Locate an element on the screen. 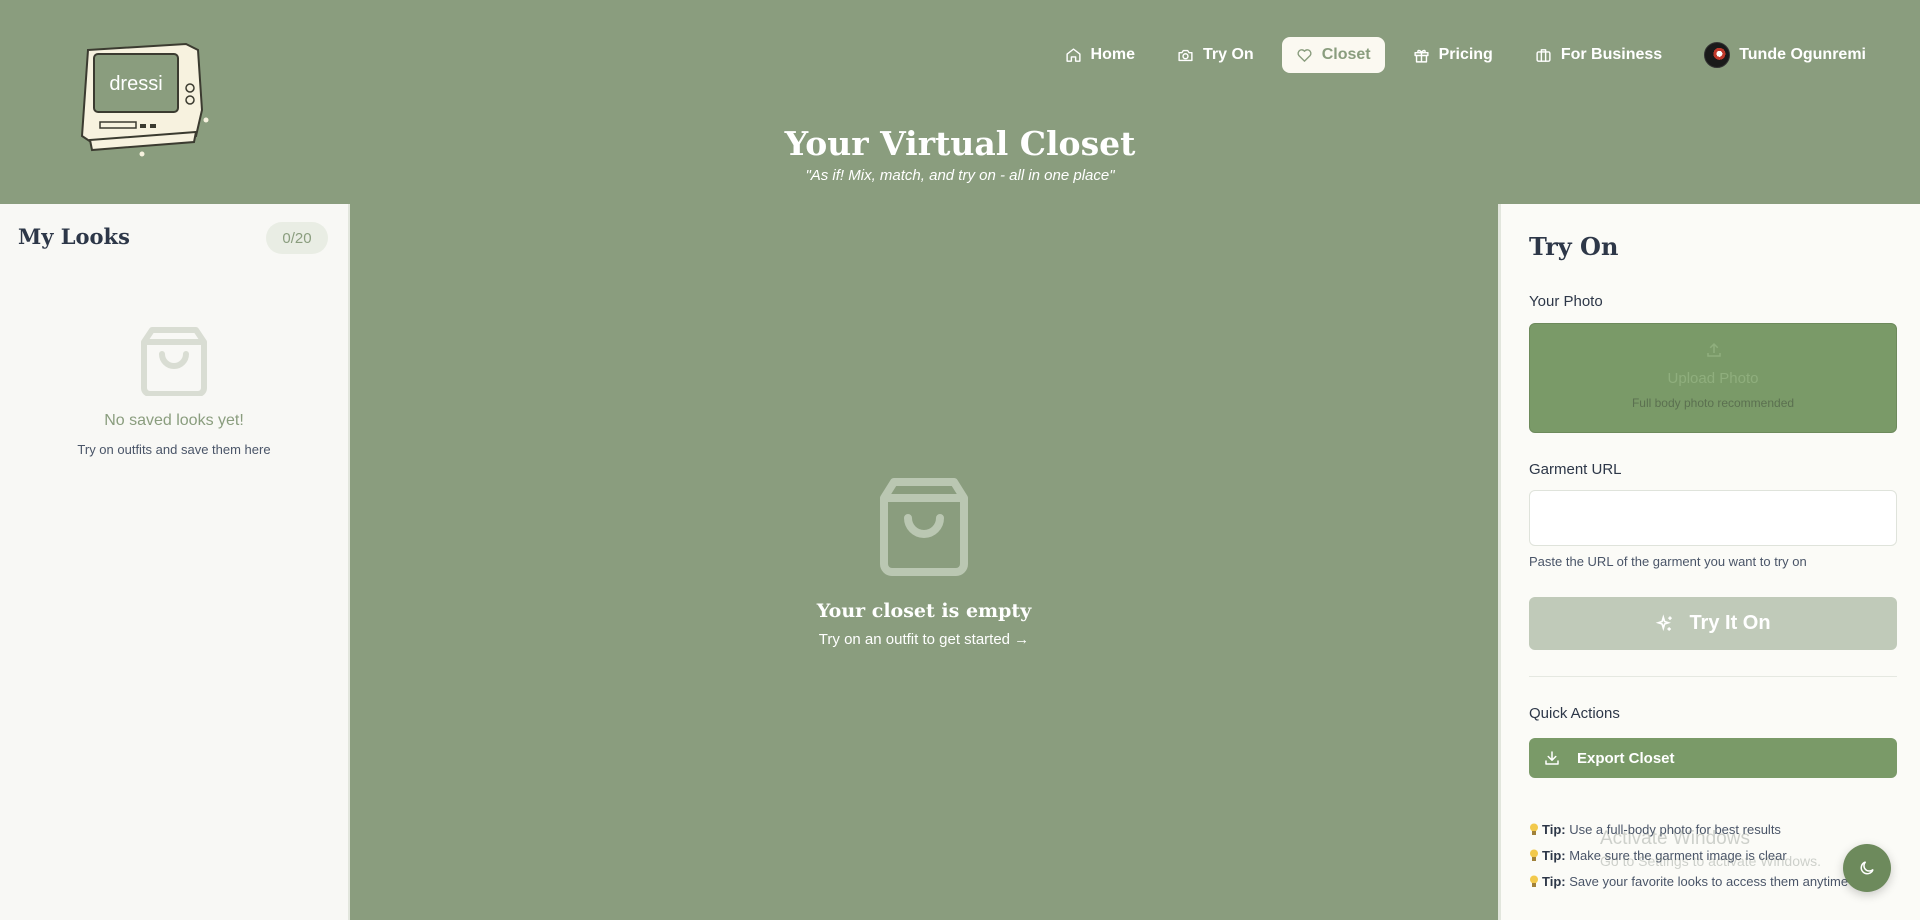  upload-photo-label: Upload Photo is located at coordinates (1713, 378).